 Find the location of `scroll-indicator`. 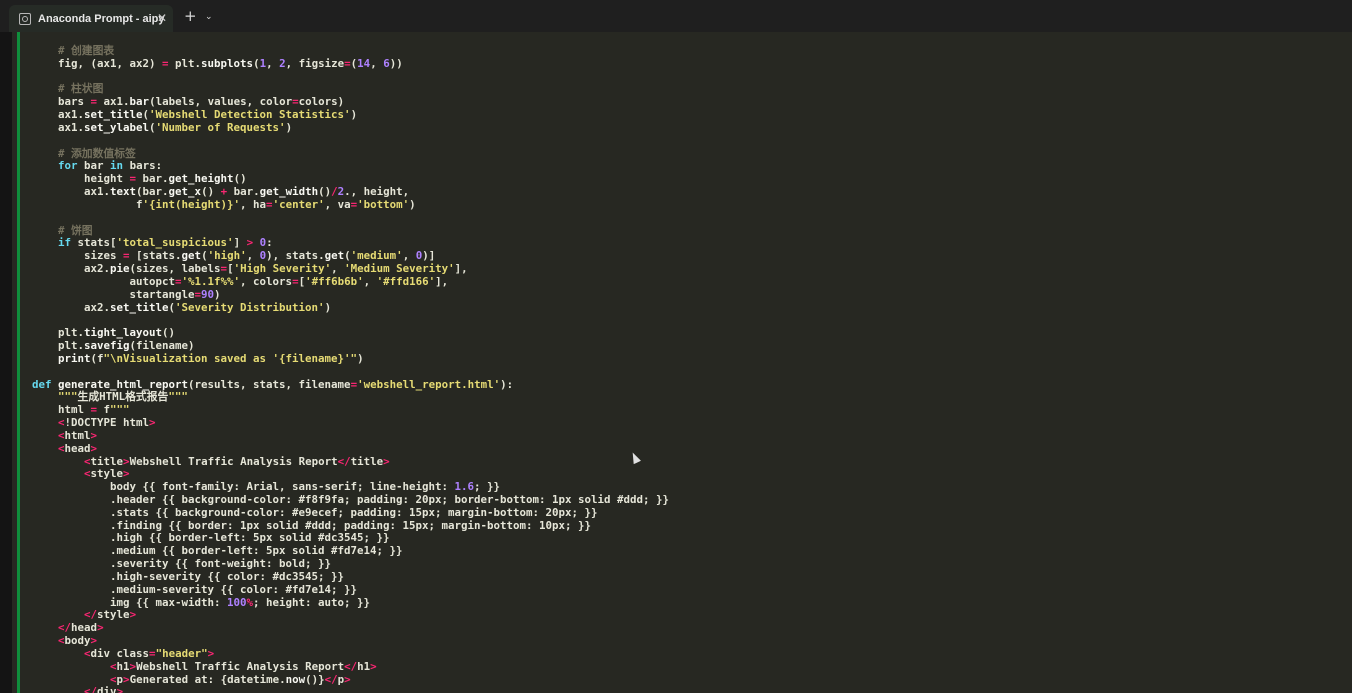

scroll-indicator is located at coordinates (18, 362).